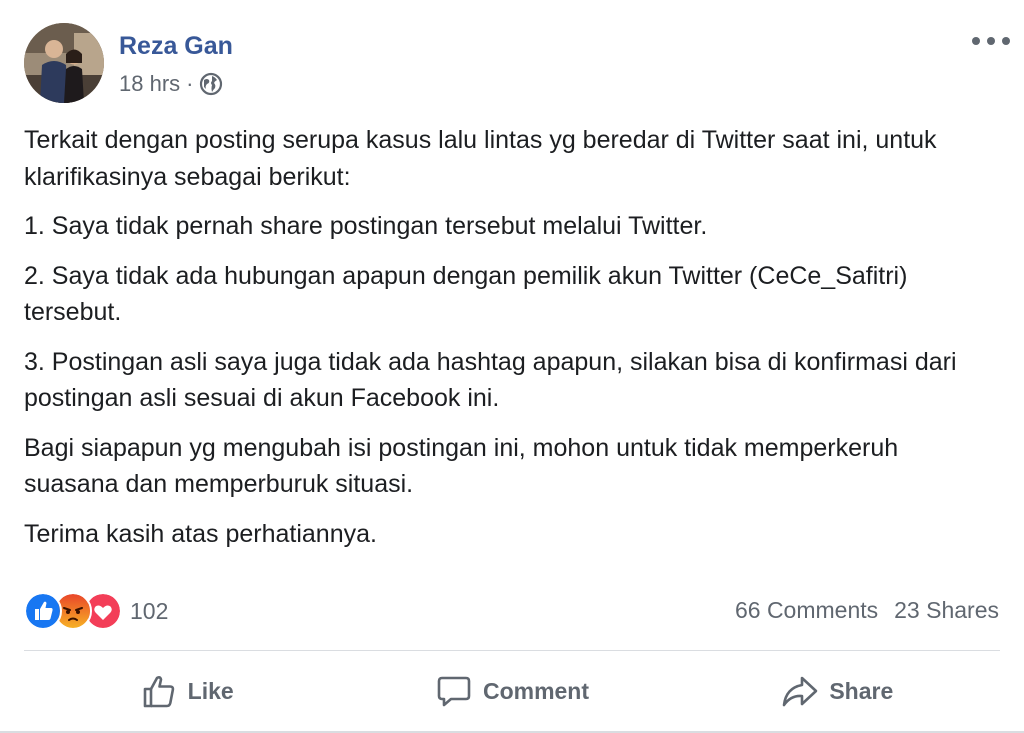 The width and height of the screenshot is (1024, 733). I want to click on comments-count-link: 66 Comments, so click(806, 610).